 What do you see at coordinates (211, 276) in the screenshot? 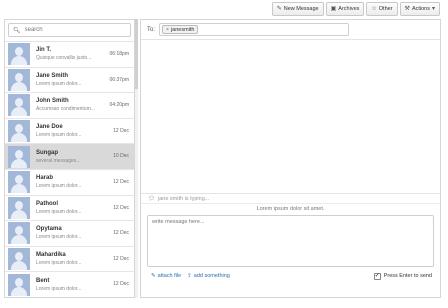
I see `add-something-label: add something` at bounding box center [211, 276].